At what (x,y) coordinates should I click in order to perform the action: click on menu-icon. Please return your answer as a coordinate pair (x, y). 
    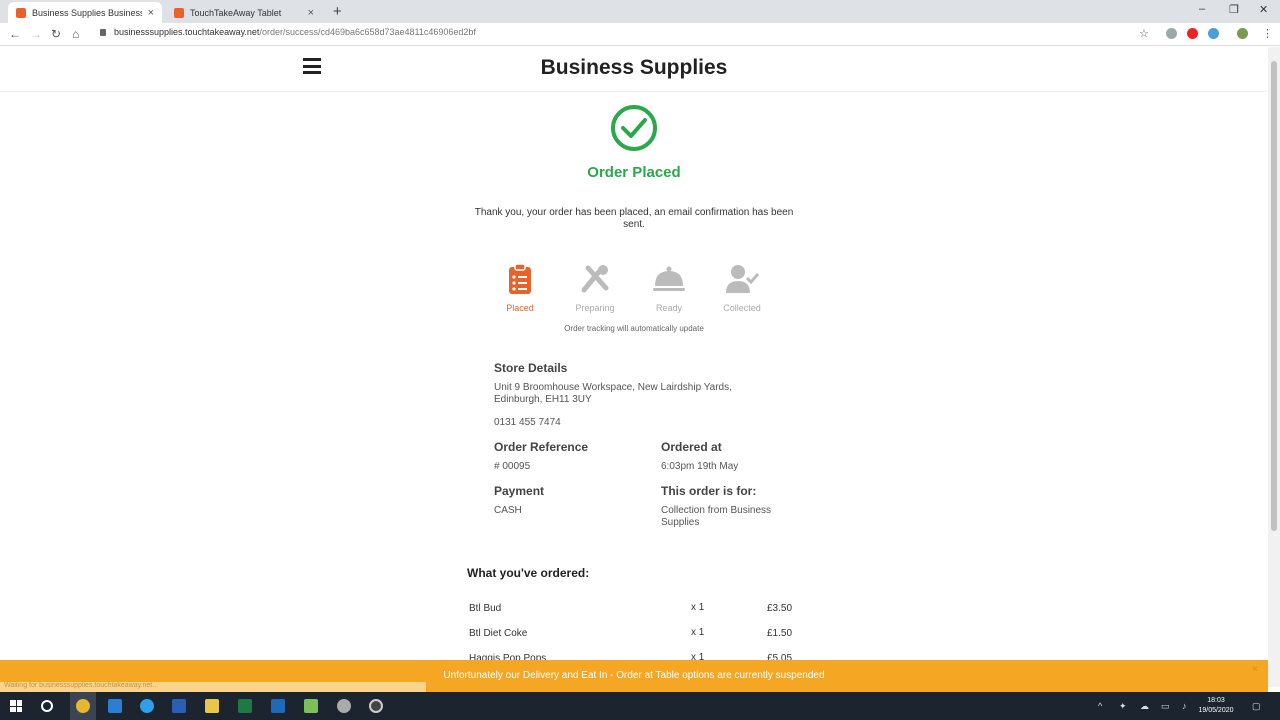
    Looking at the image, I should click on (312, 66).